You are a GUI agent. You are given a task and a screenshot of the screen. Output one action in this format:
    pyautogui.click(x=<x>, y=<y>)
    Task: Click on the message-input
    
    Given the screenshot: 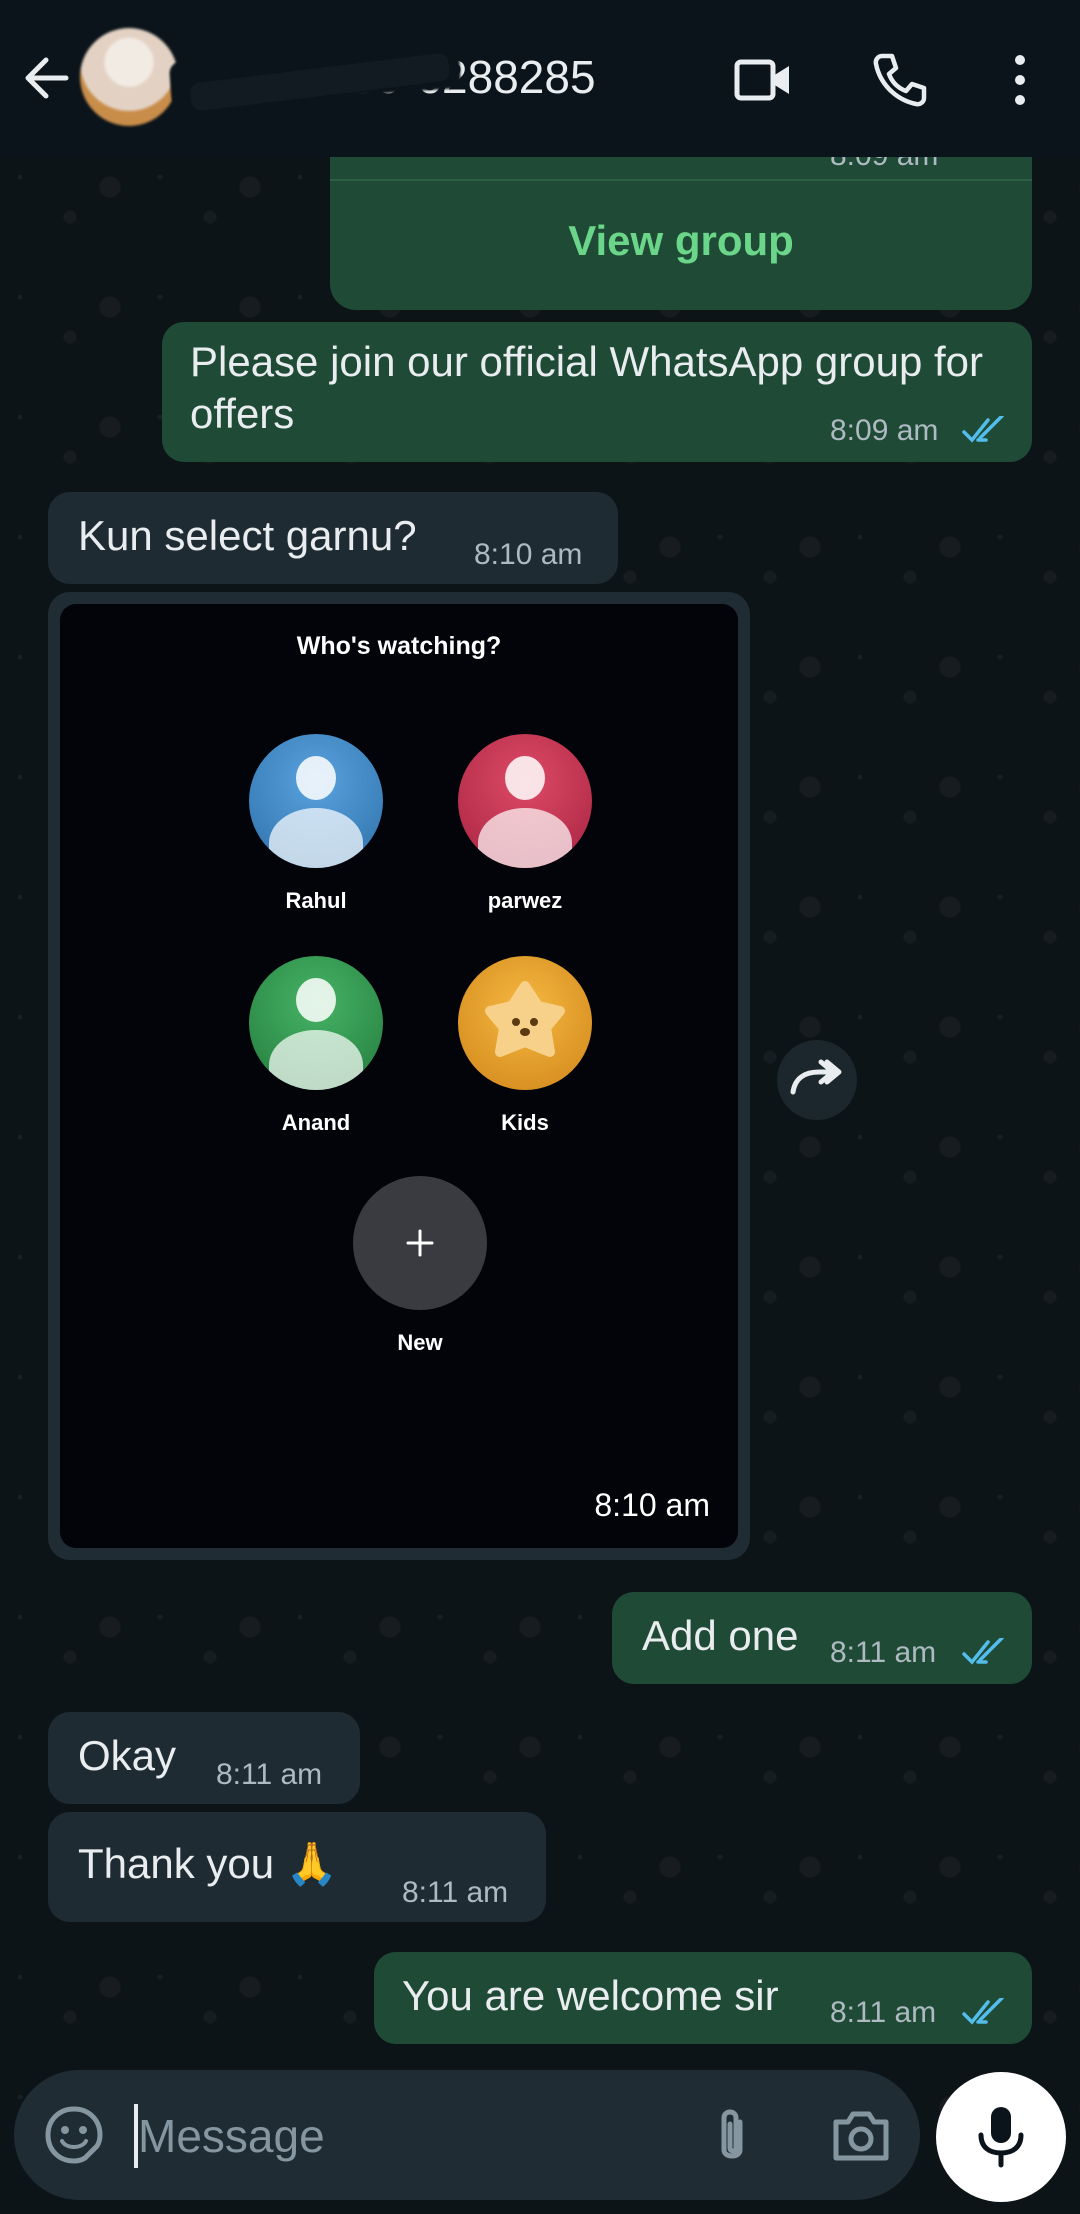 What is the action you would take?
    pyautogui.click(x=408, y=2136)
    